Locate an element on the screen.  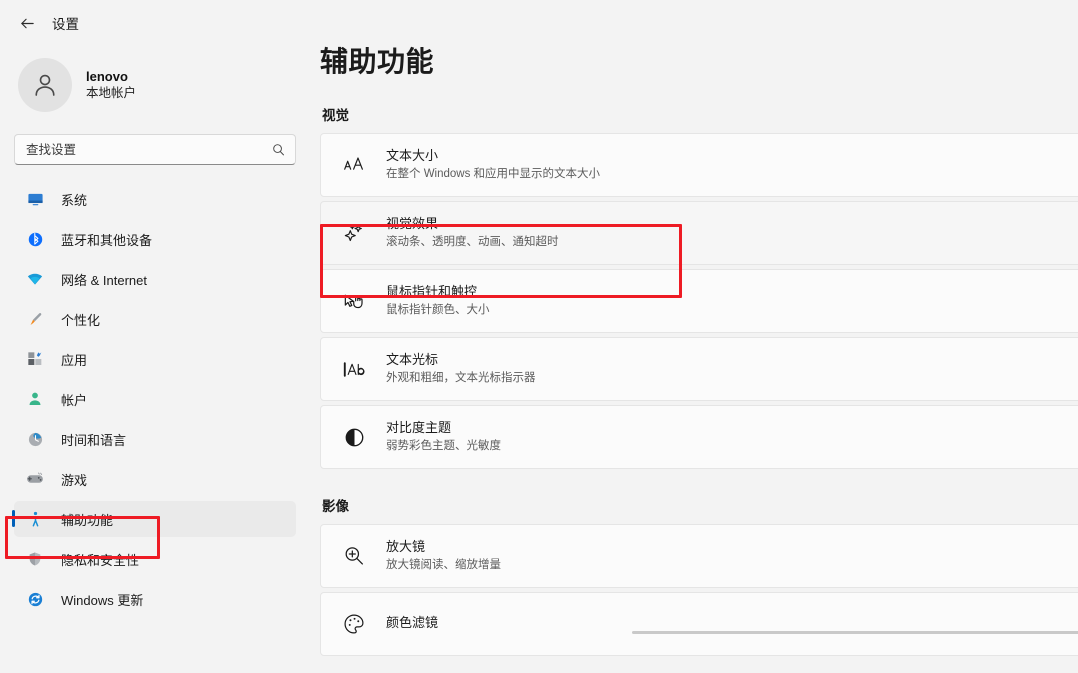
section-heading-vision-aids: 影像 is located at coordinates (335, 506).